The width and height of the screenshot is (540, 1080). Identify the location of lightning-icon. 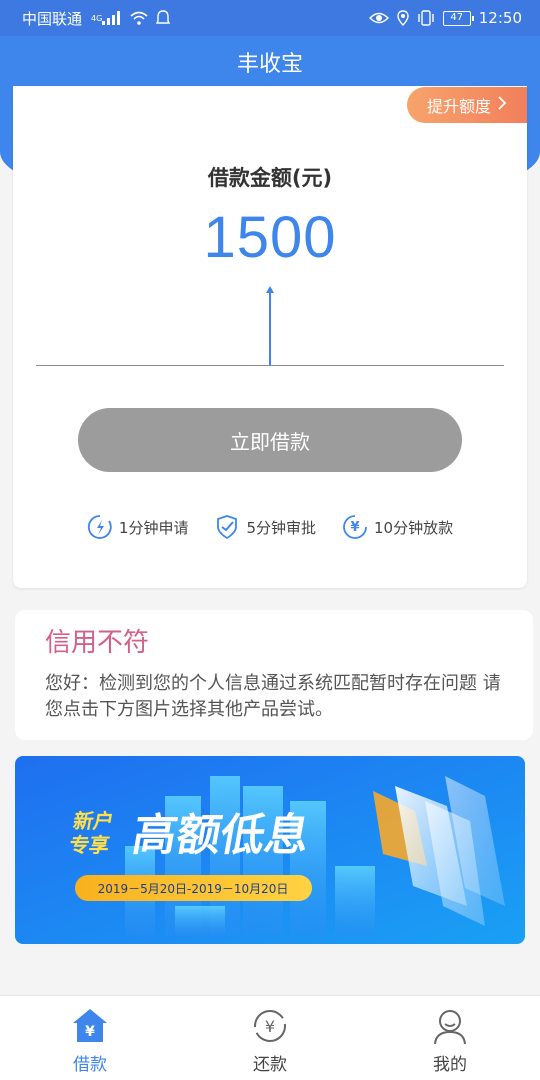
(99, 527).